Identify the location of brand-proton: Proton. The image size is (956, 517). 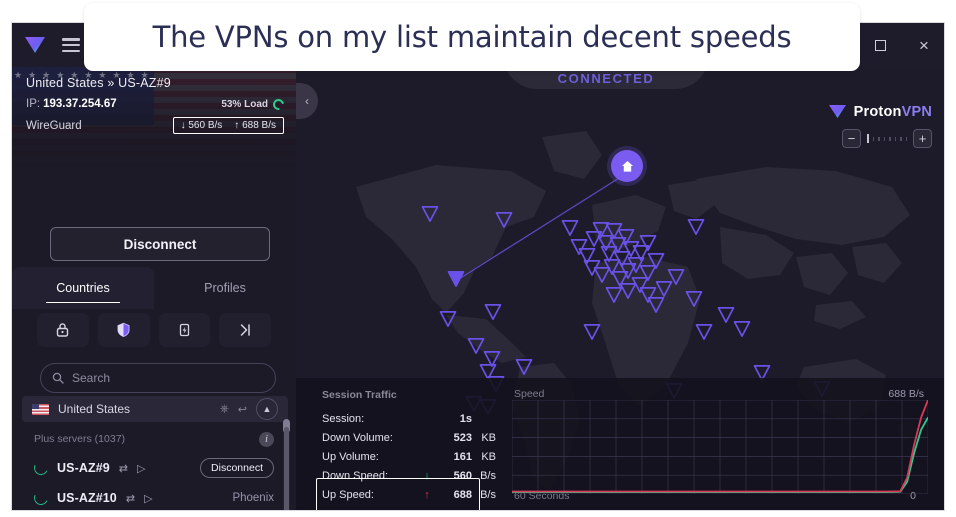
(877, 111).